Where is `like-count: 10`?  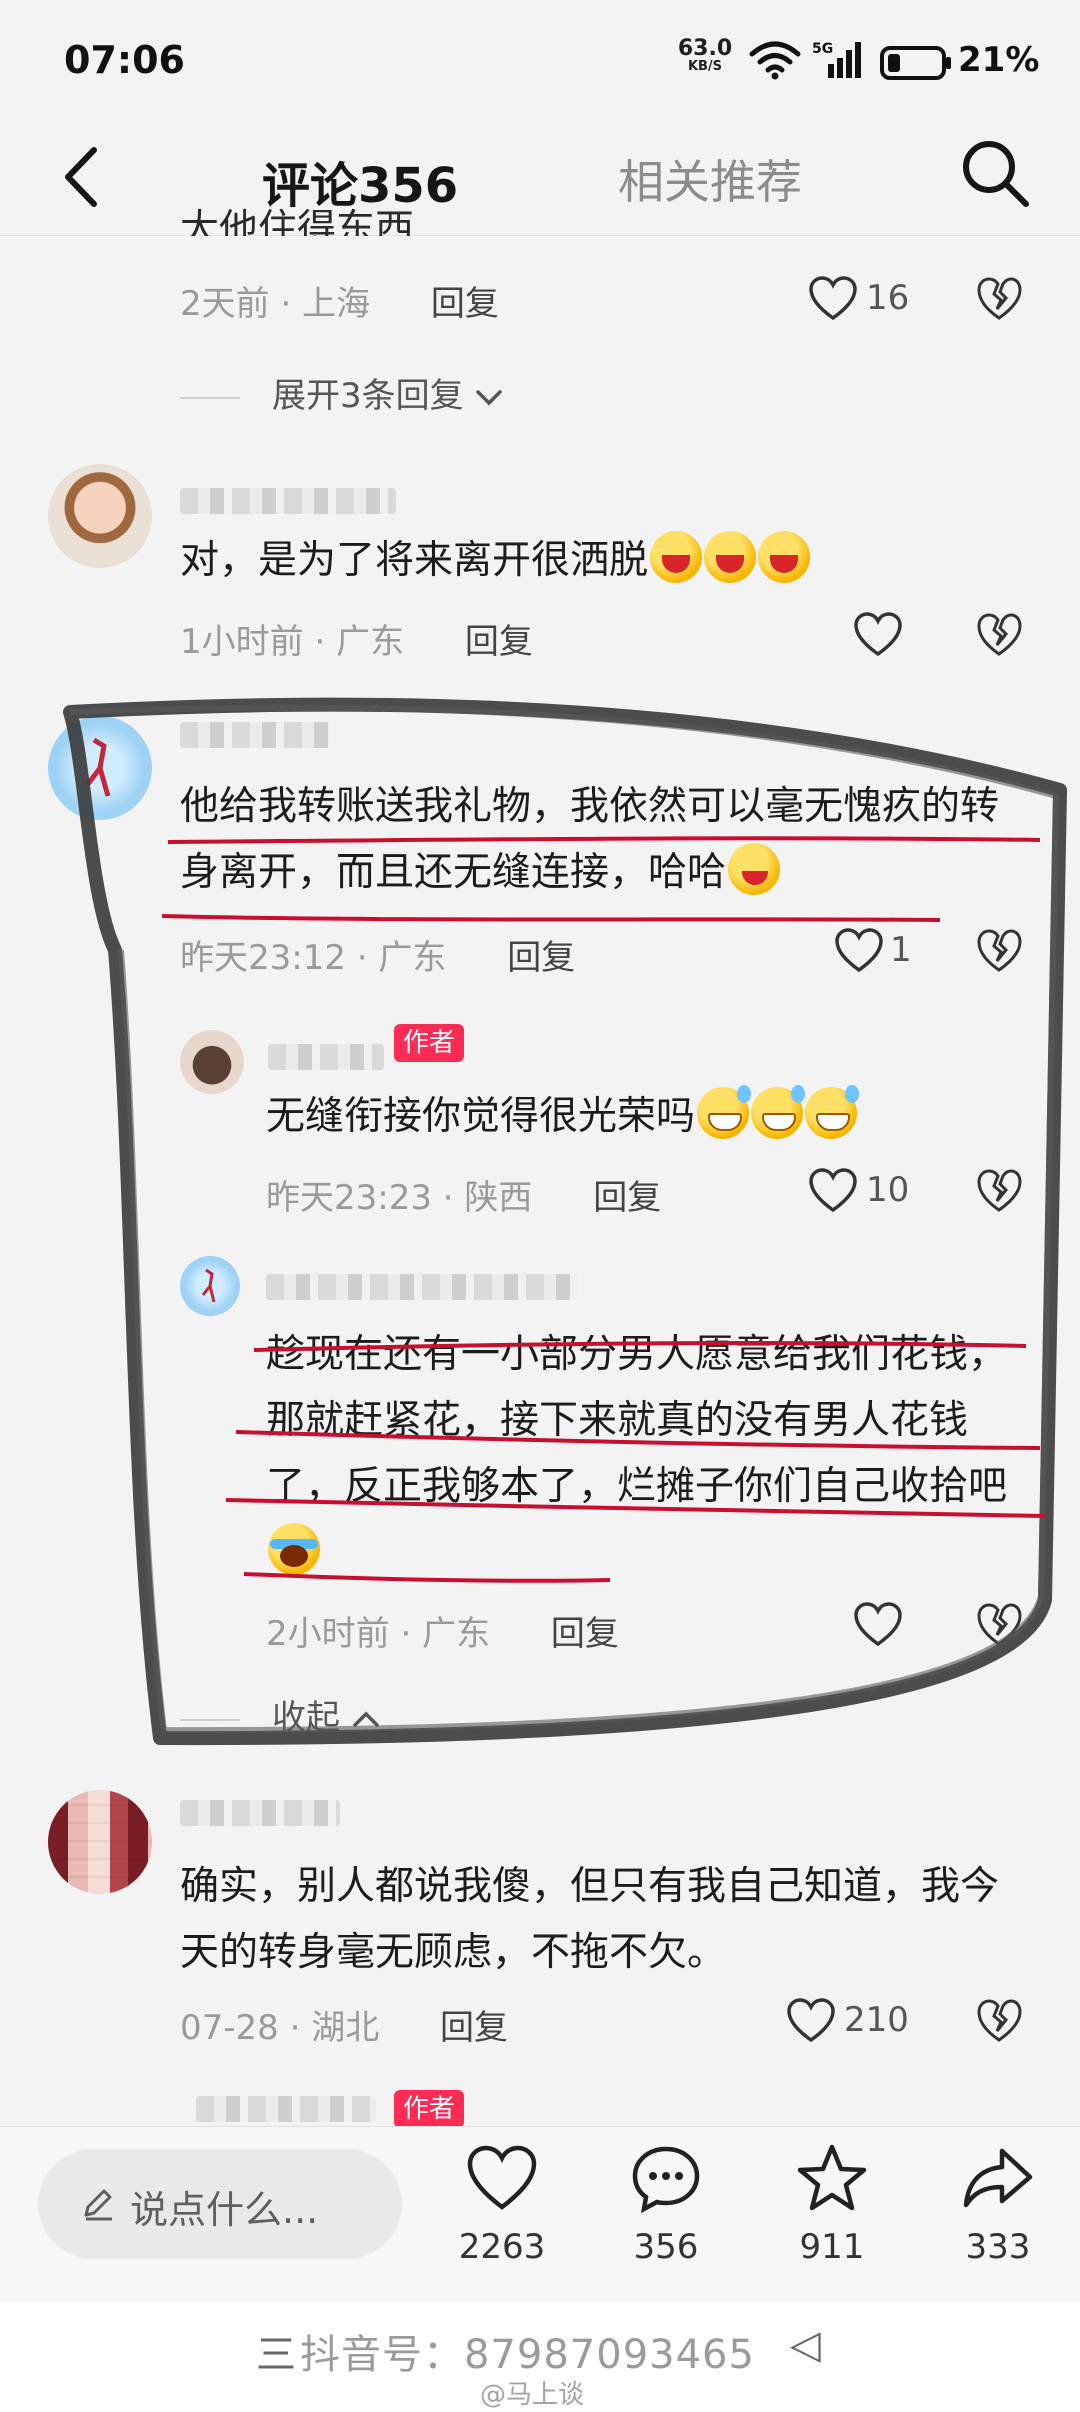 like-count: 10 is located at coordinates (888, 1190).